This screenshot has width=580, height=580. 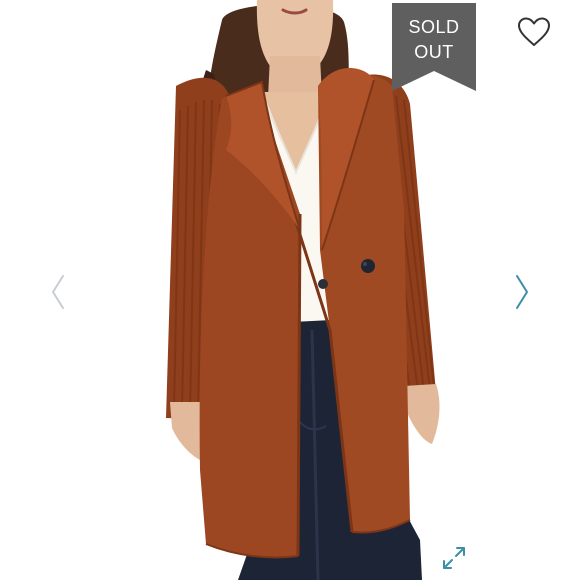 I want to click on sold-out-line-1: SOLD, so click(x=434, y=27).